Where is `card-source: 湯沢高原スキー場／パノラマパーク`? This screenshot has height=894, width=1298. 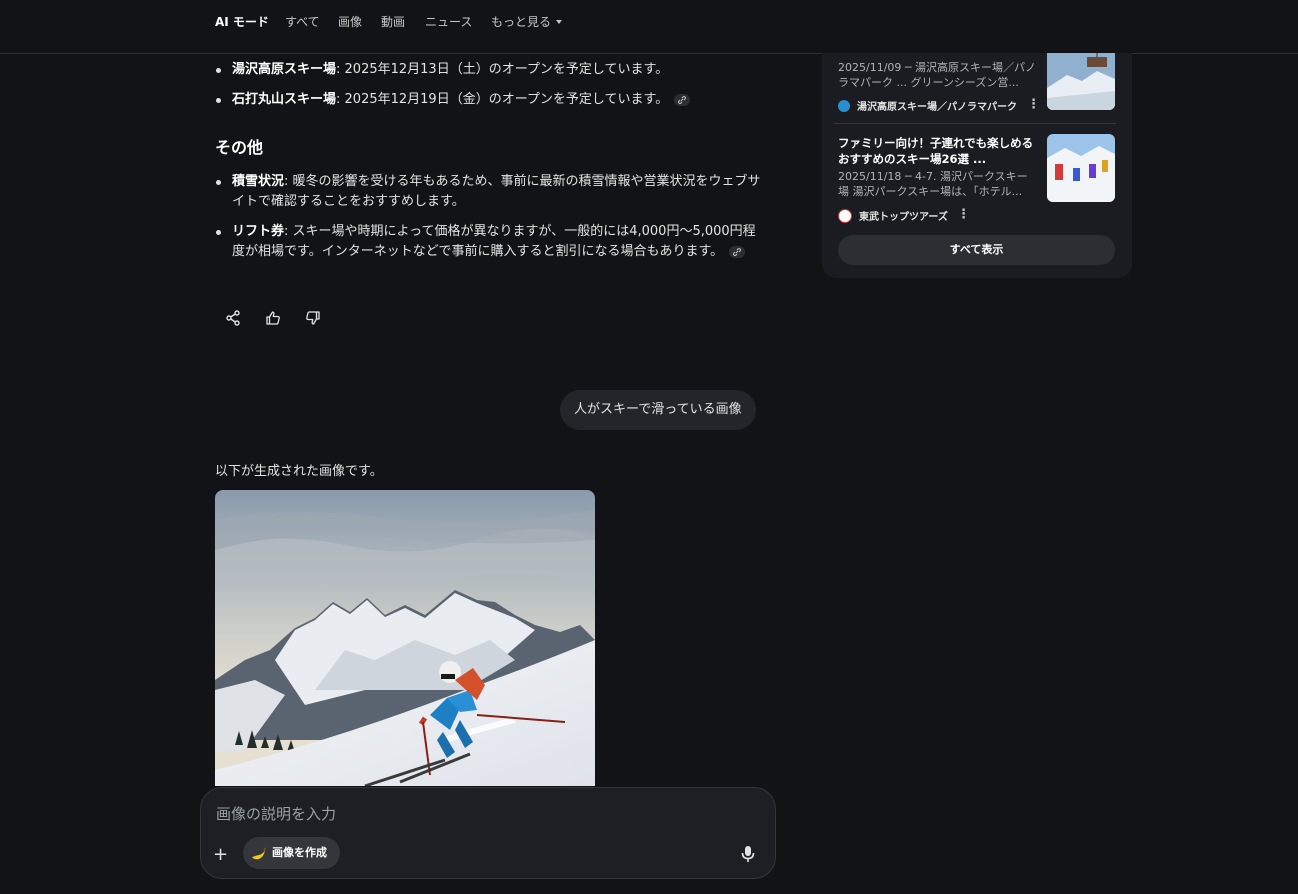 card-source: 湯沢高原スキー場／パノラマパーク is located at coordinates (927, 105).